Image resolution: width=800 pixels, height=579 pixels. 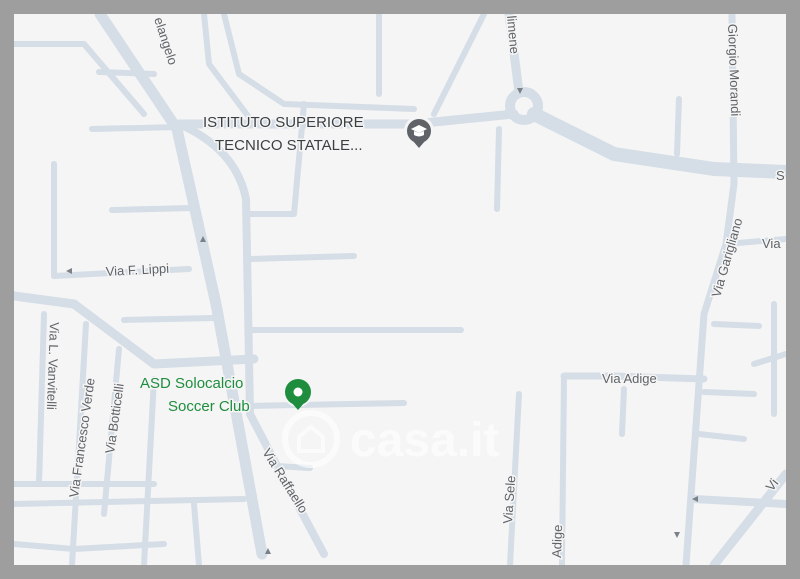 What do you see at coordinates (82, 437) in the screenshot?
I see `street-label-via-francesco-verde: Via Francesco Verde` at bounding box center [82, 437].